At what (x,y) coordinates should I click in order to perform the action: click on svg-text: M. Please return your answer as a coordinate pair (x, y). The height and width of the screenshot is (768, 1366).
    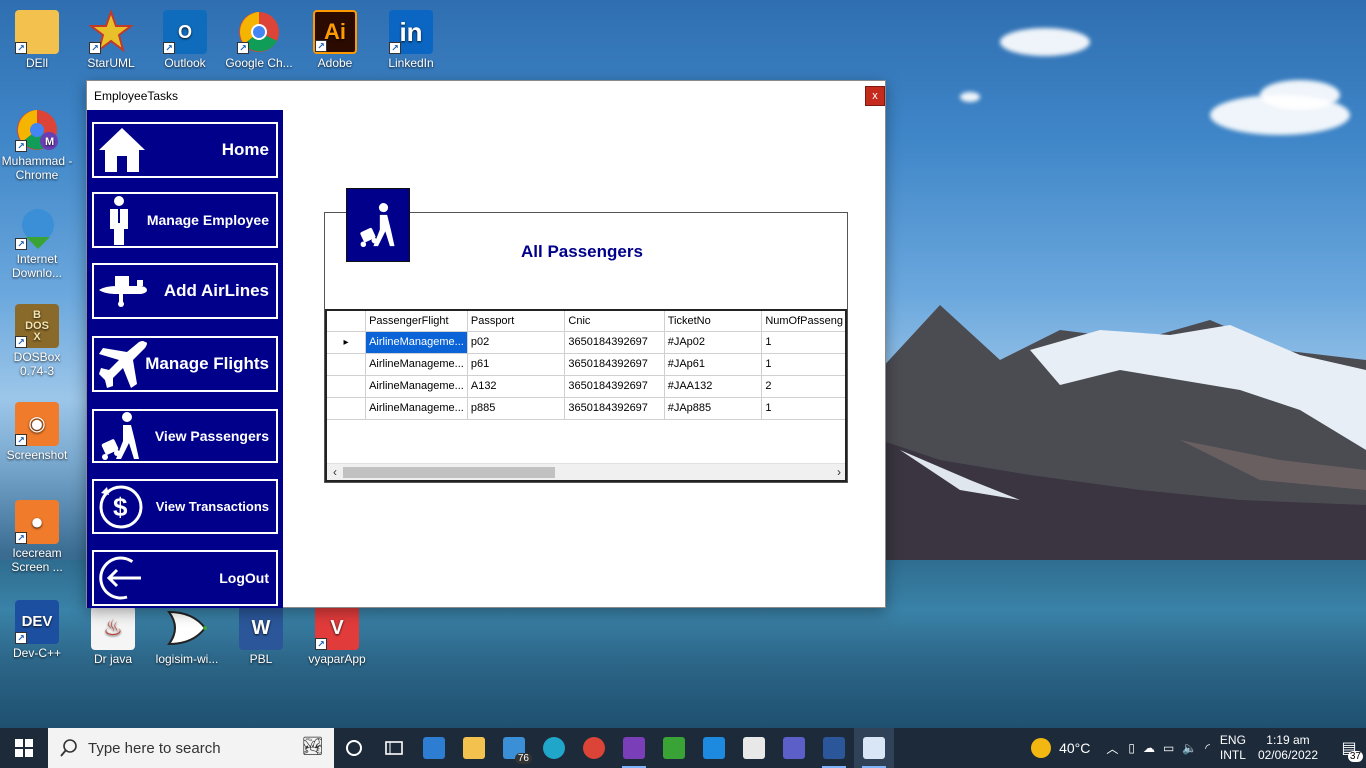
    Looking at the image, I should click on (49, 142).